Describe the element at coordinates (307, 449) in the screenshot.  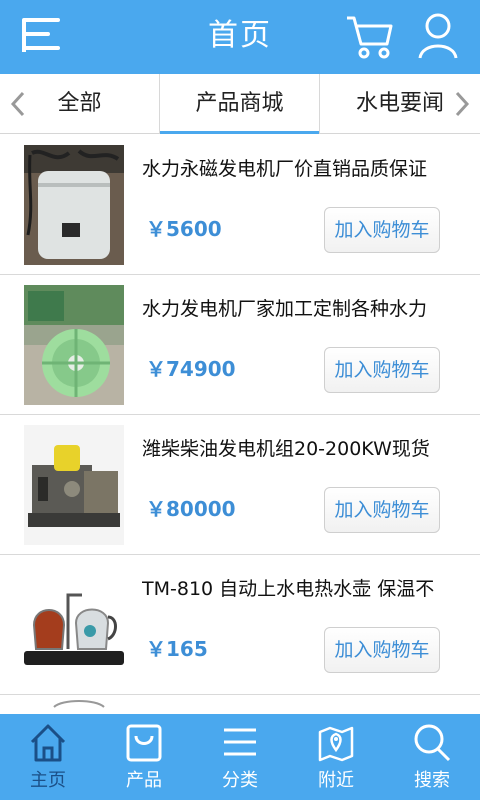
I see `product-name: 潍柴柴油发电机组20-200KW现货` at that location.